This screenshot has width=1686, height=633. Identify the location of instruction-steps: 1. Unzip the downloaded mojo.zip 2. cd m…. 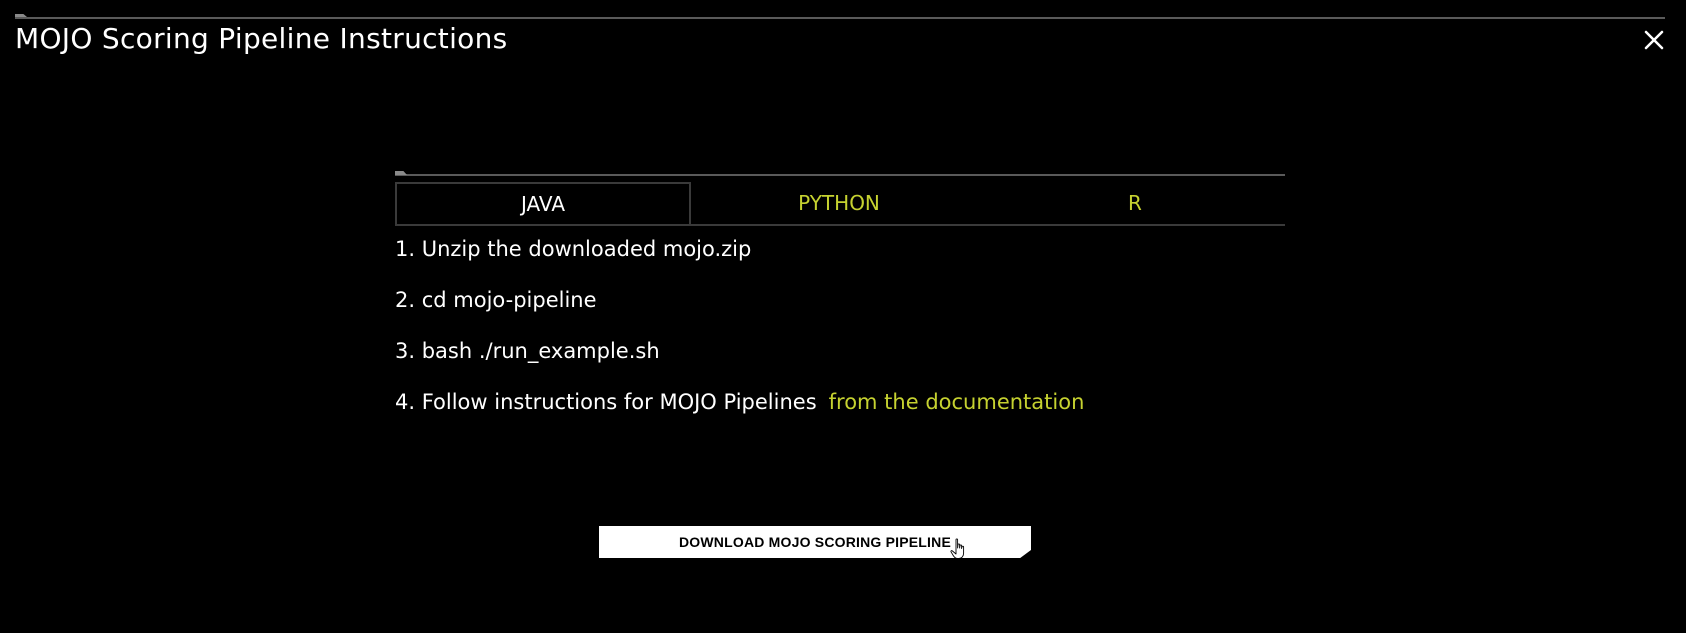
(739, 338).